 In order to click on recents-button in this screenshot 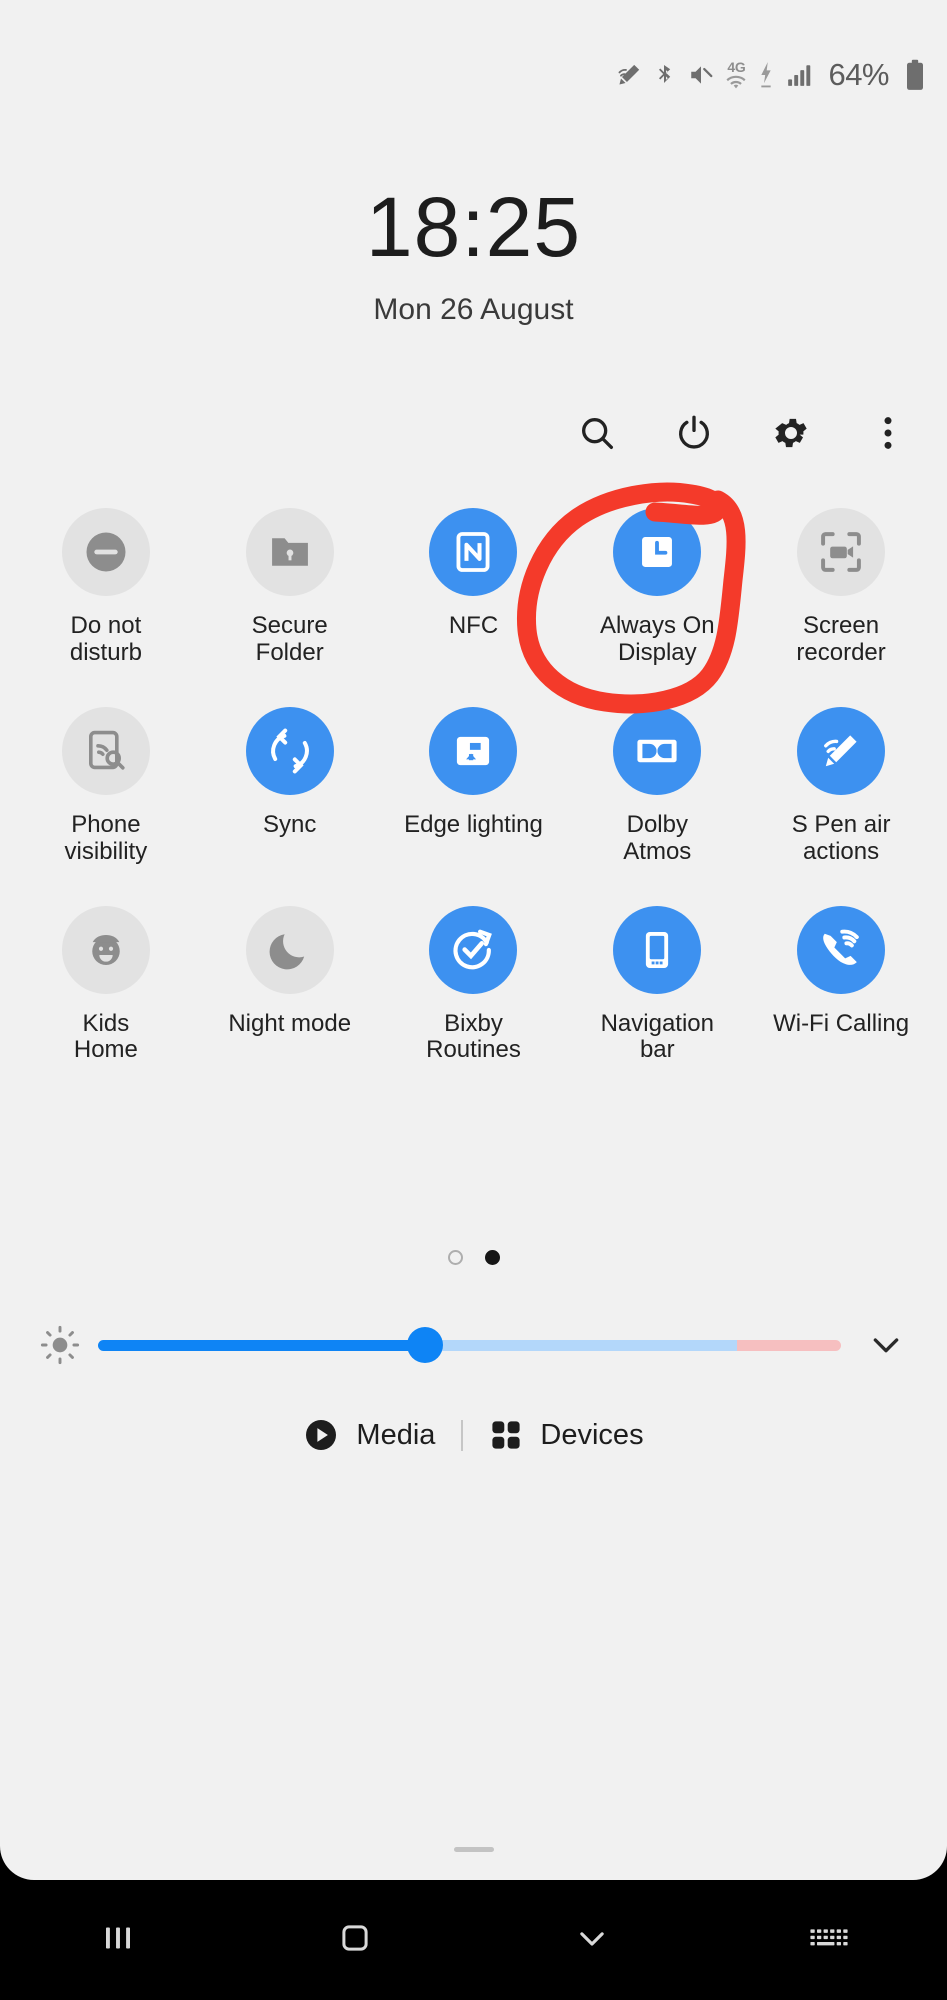, I will do `click(118, 1940)`.